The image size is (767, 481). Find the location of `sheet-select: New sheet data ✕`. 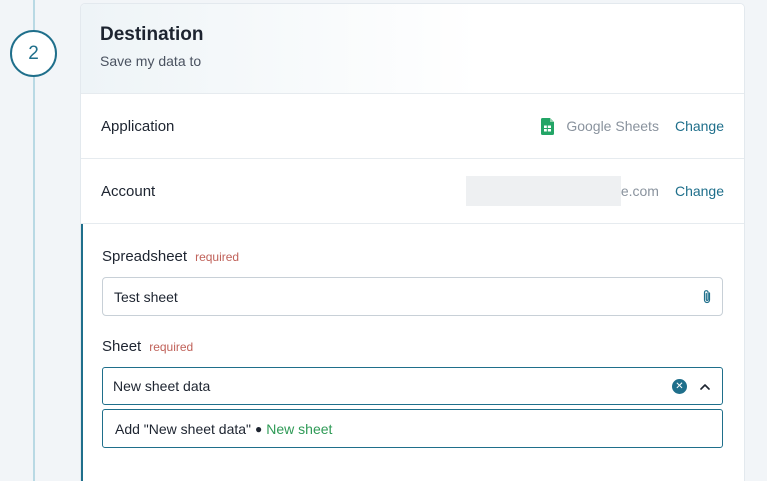

sheet-select: New sheet data ✕ is located at coordinates (412, 386).